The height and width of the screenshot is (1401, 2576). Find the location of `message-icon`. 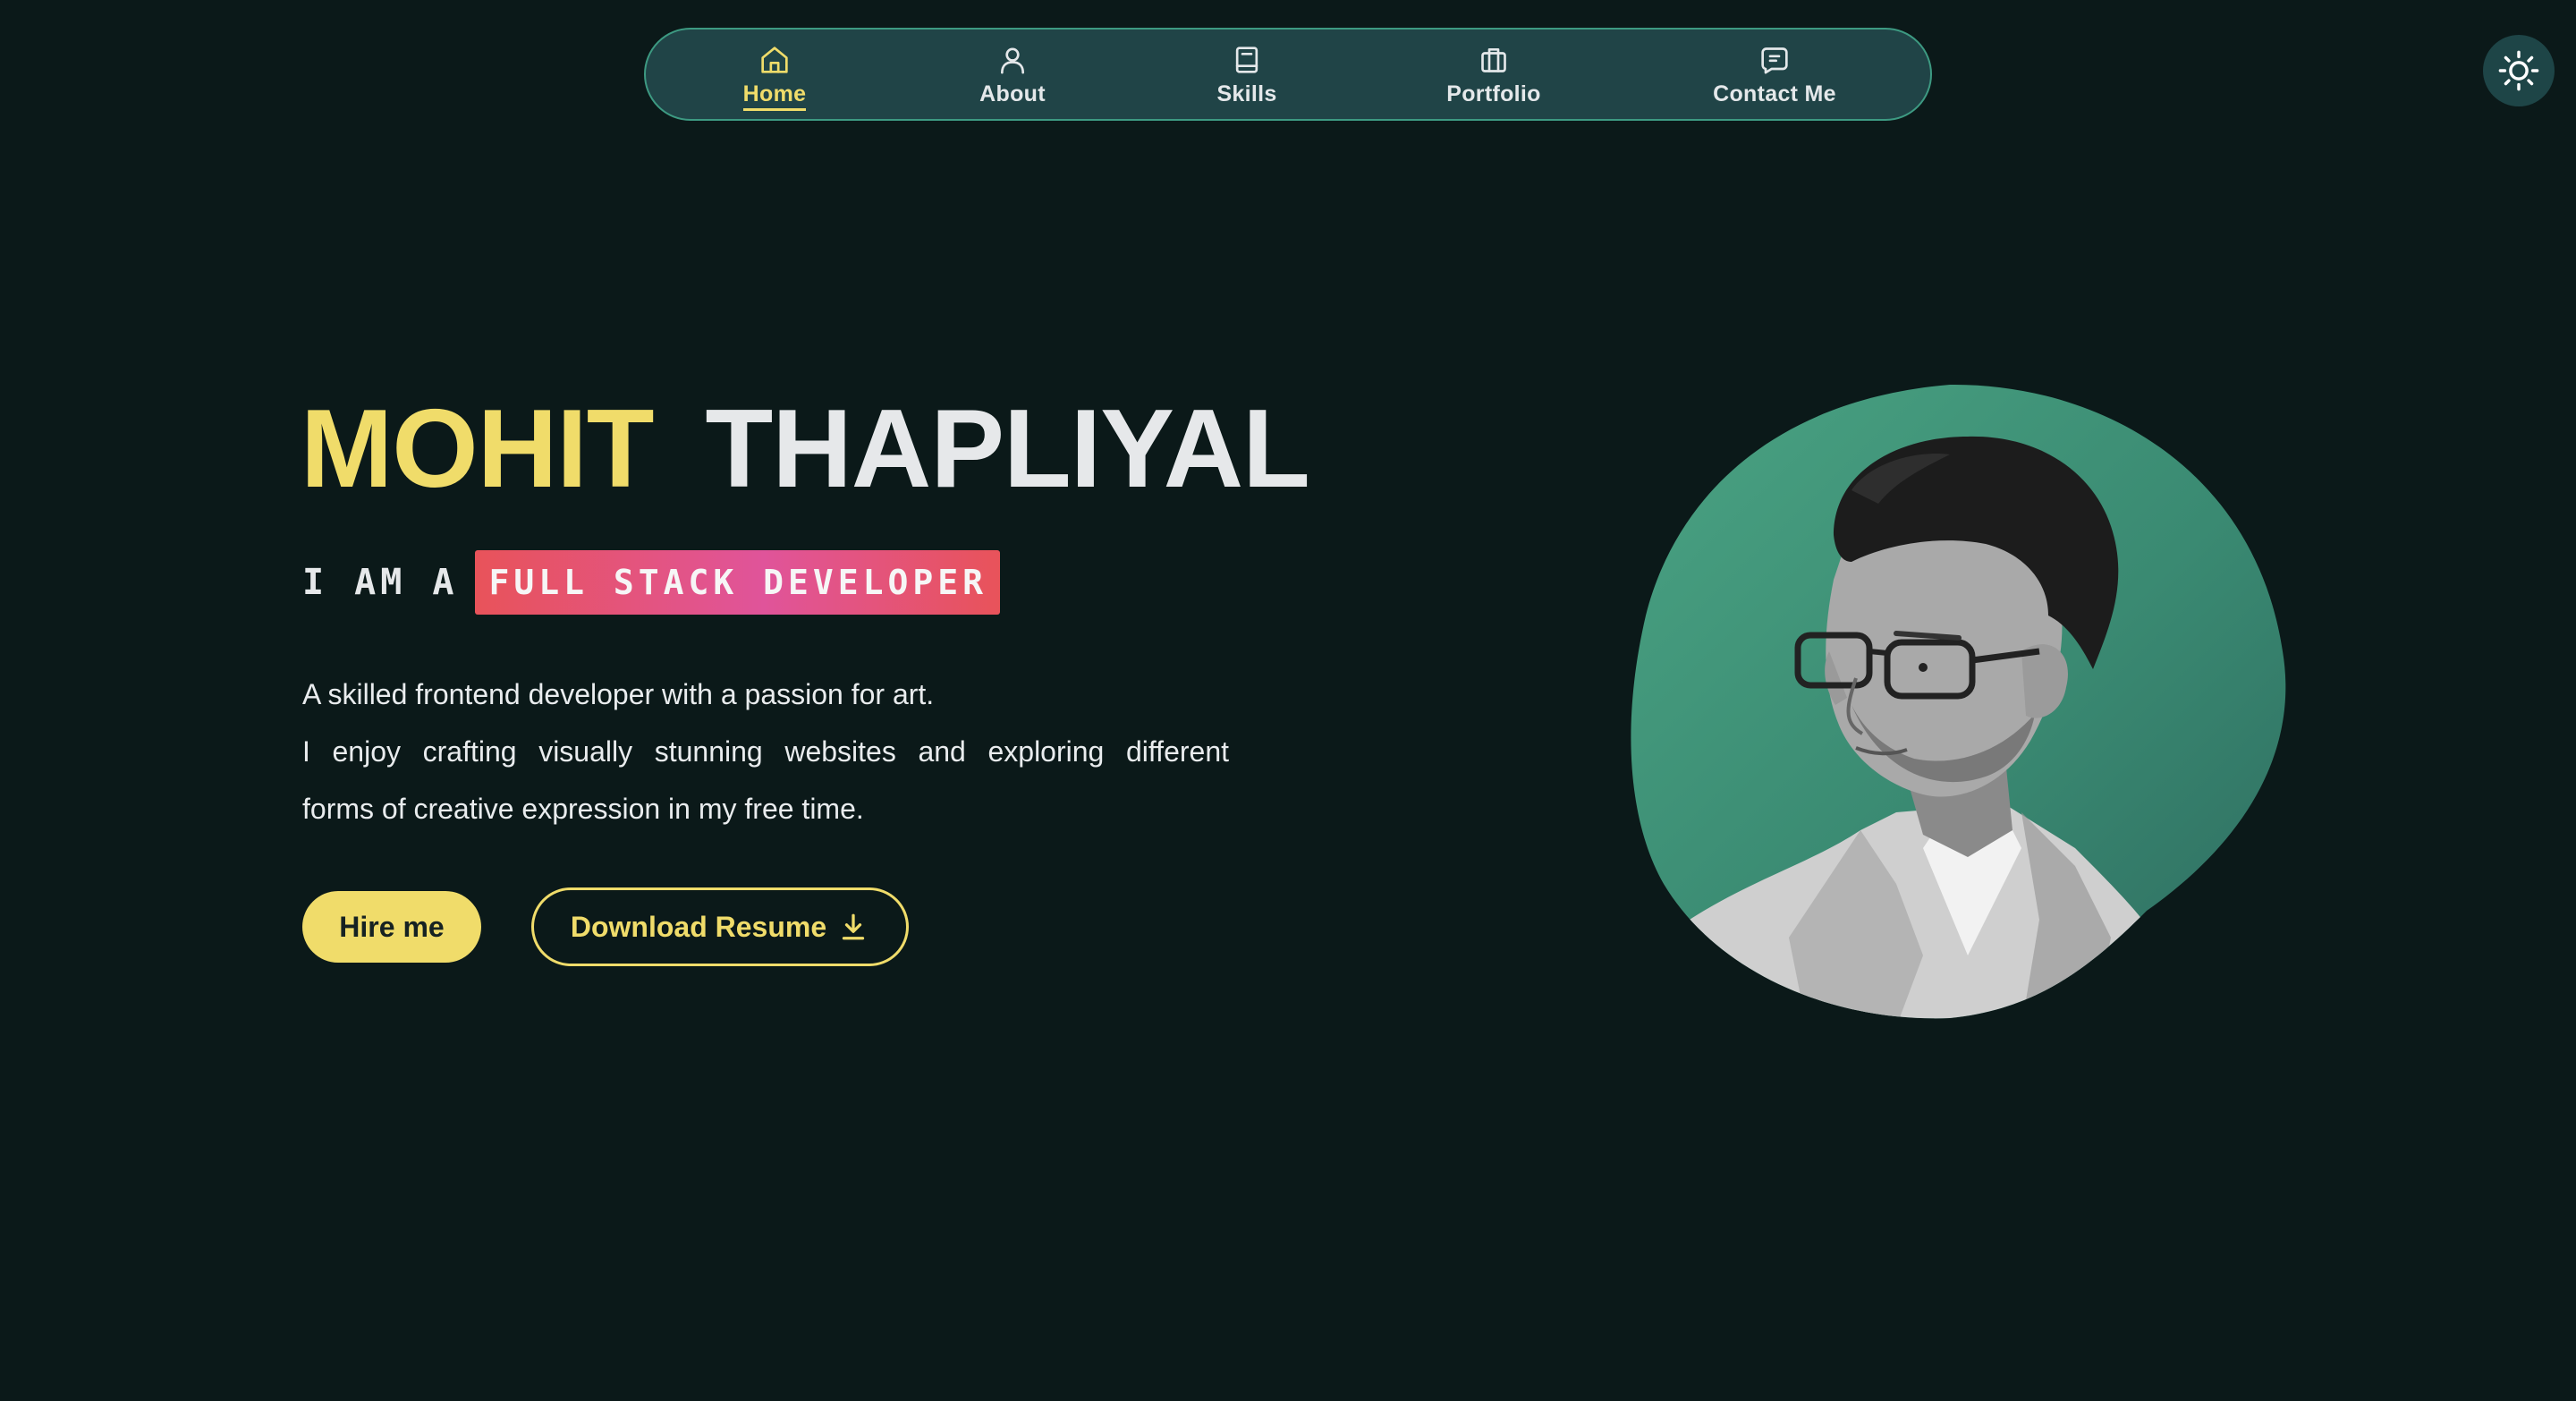

message-icon is located at coordinates (1774, 60).